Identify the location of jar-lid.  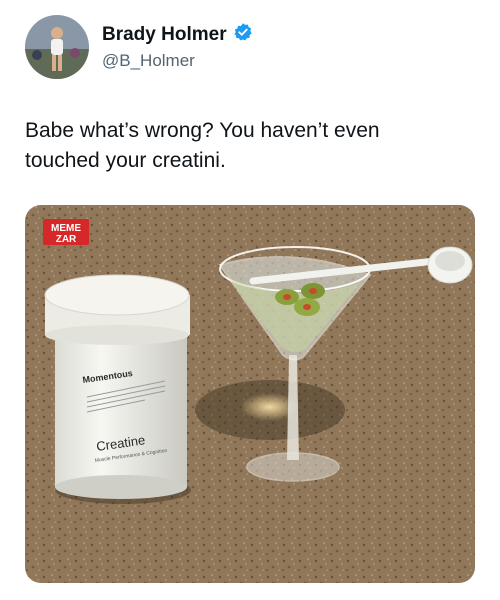
(117, 295).